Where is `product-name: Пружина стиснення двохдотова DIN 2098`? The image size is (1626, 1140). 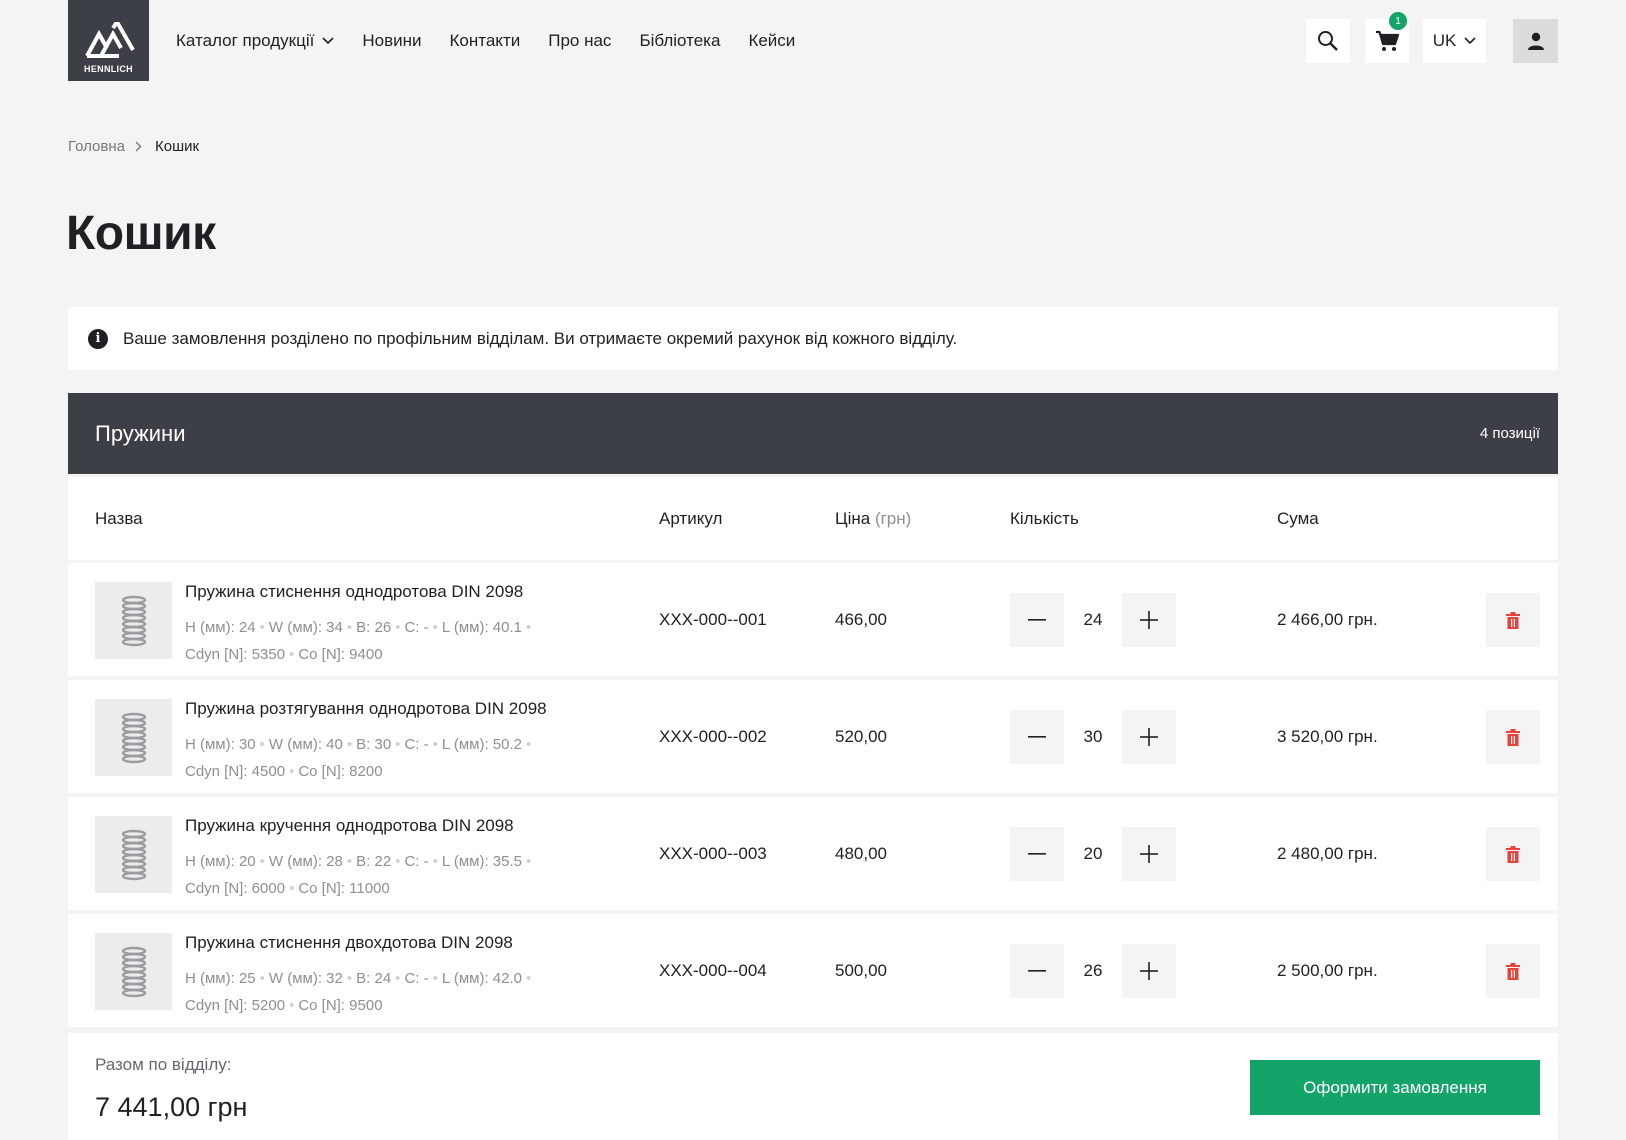
product-name: Пружина стиснення двохдотова DIN 2098 is located at coordinates (349, 943).